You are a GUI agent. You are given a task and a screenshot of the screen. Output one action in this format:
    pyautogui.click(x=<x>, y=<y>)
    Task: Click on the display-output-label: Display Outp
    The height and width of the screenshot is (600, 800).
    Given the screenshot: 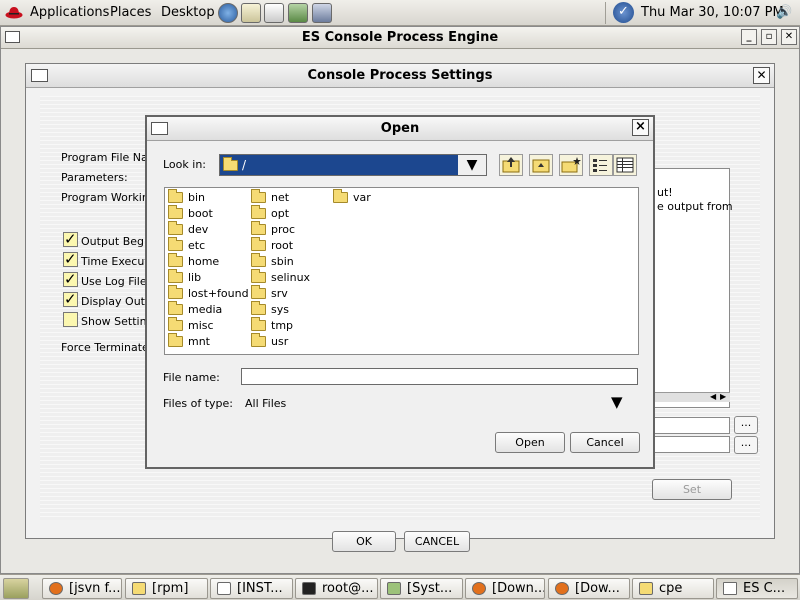 What is the action you would take?
    pyautogui.click(x=116, y=301)
    